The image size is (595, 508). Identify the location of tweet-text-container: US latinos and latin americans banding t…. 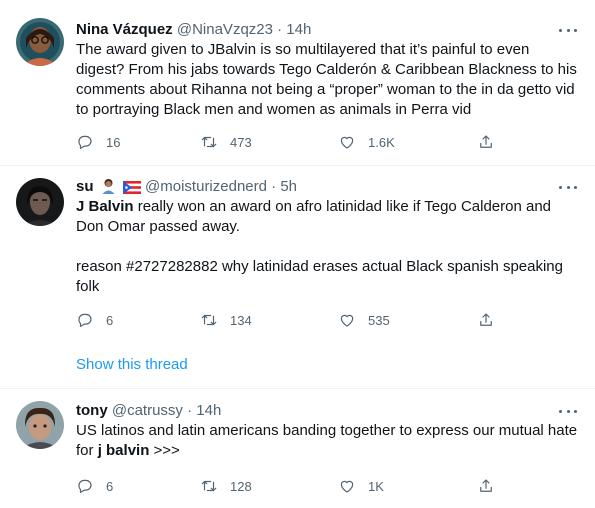
(328, 441).